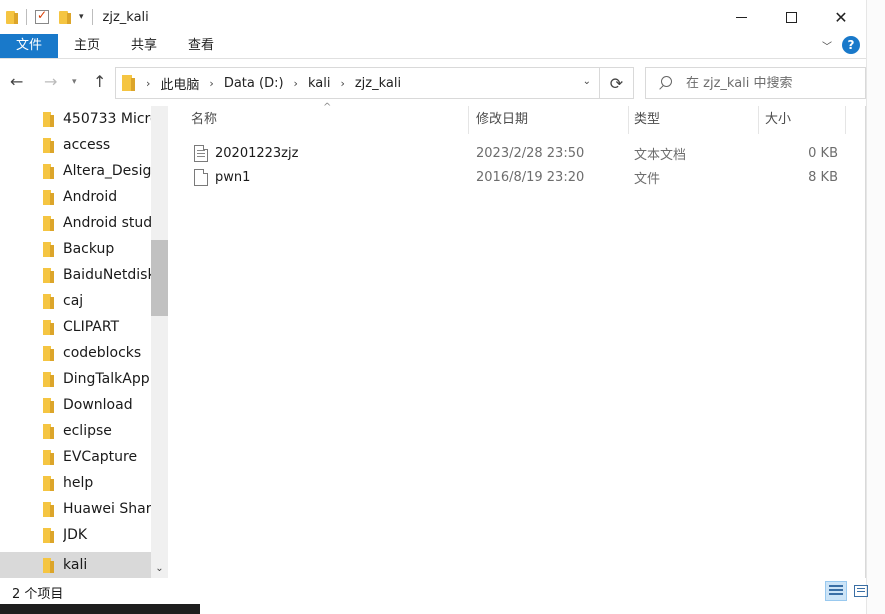  I want to click on item-count: 2 个项目, so click(38, 594).